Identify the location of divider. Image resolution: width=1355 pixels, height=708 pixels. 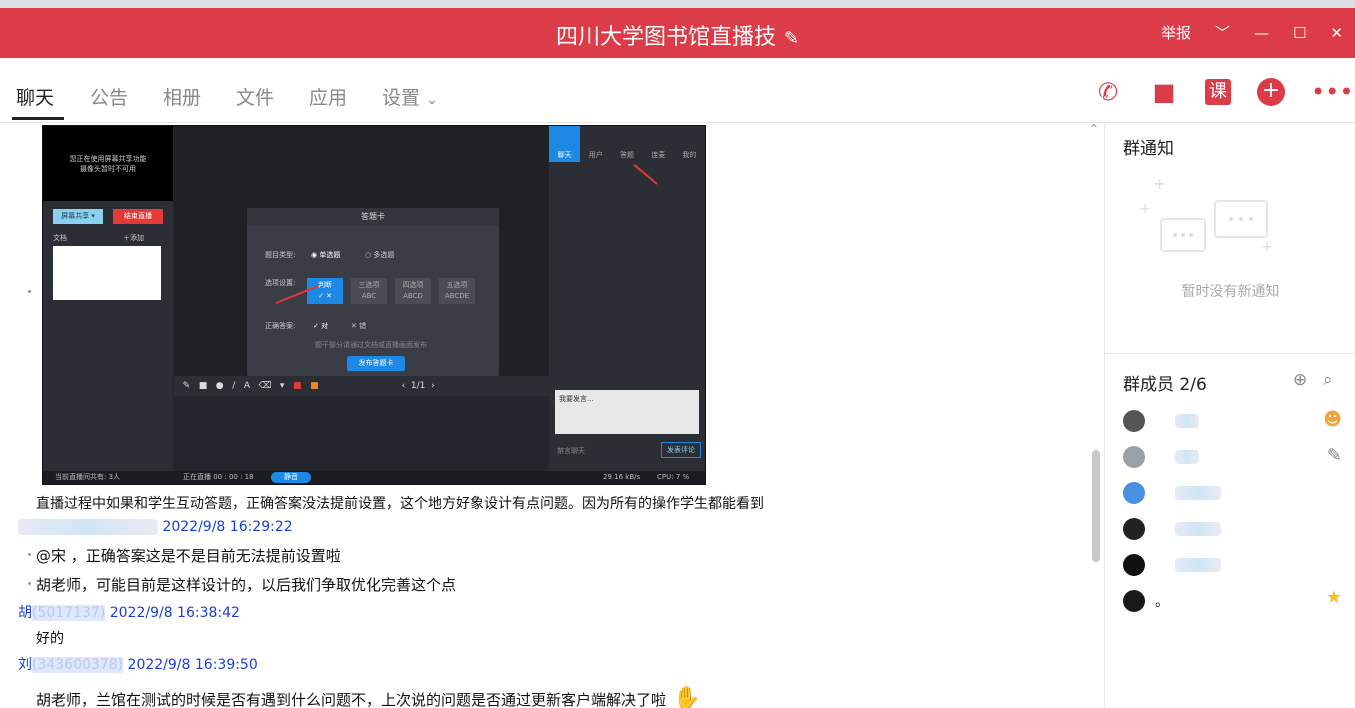
(1230, 353).